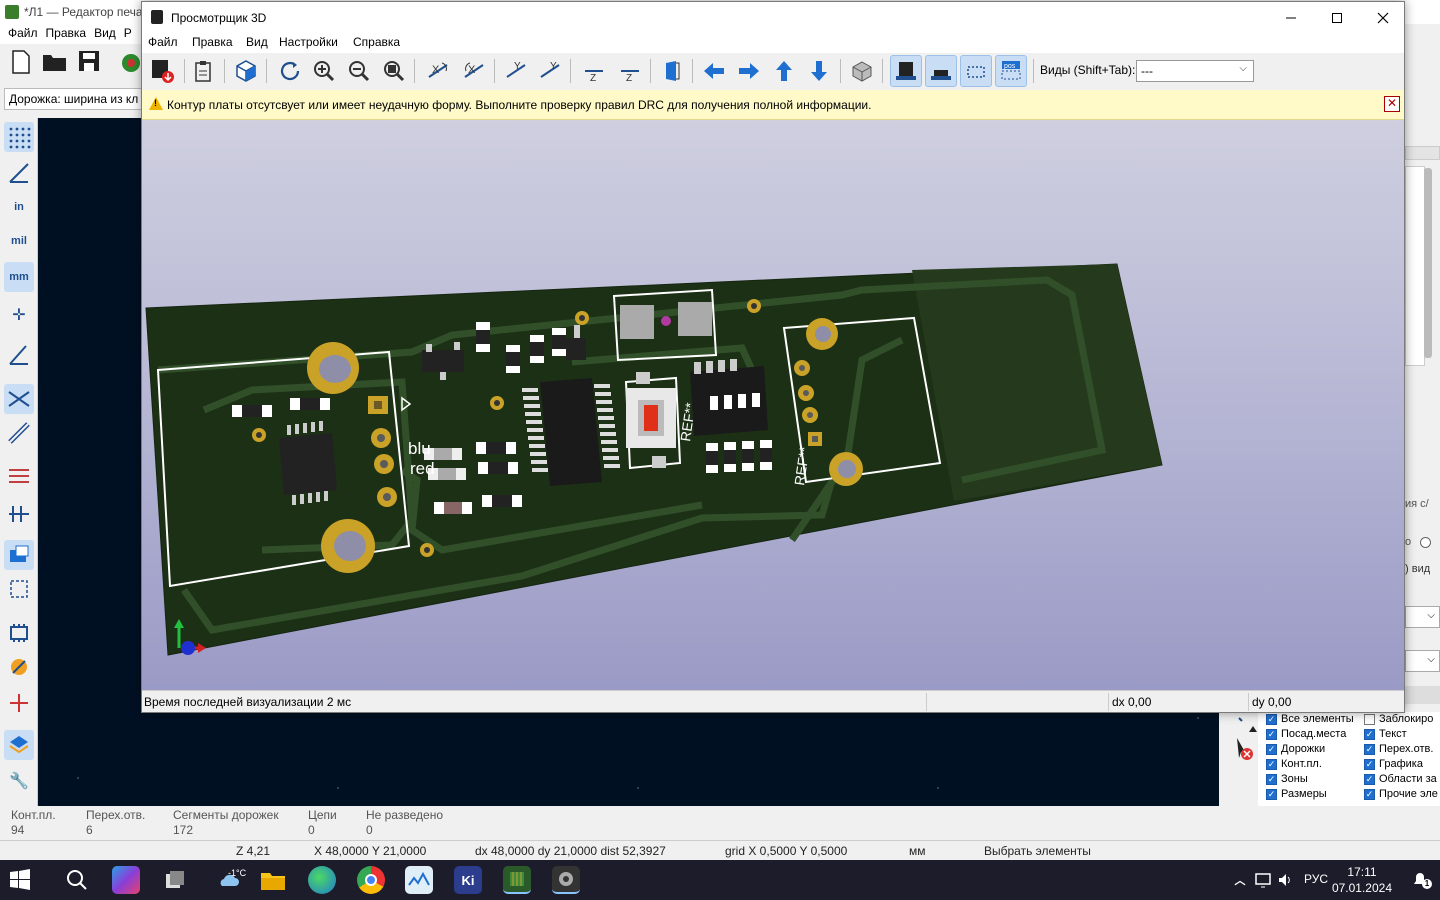 This screenshot has width=1440, height=900. Describe the element at coordinates (1422, 617) in the screenshot. I see `panel-dropdown-1: ⌵` at that location.